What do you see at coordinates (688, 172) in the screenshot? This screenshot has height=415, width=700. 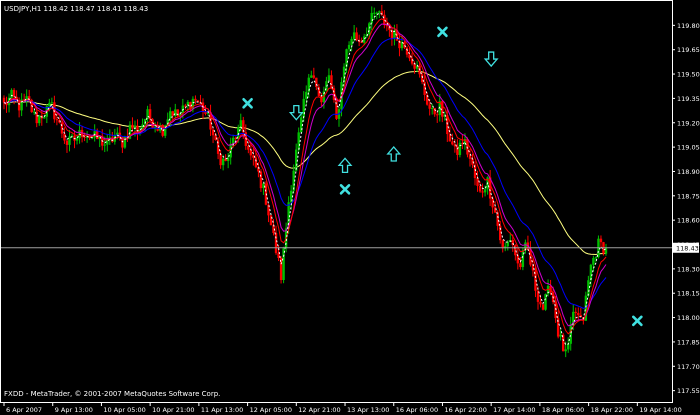 I see `y-tick-label: 118.90` at bounding box center [688, 172].